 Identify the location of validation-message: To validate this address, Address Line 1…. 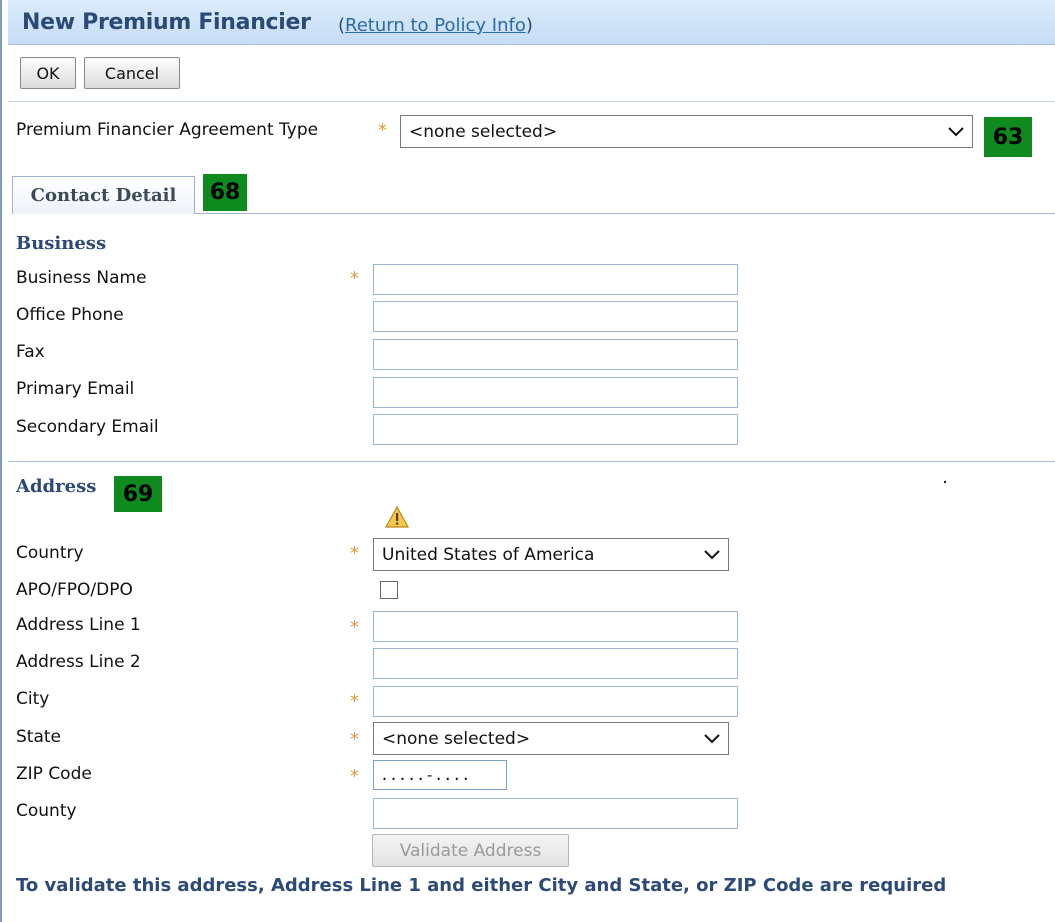
(481, 885).